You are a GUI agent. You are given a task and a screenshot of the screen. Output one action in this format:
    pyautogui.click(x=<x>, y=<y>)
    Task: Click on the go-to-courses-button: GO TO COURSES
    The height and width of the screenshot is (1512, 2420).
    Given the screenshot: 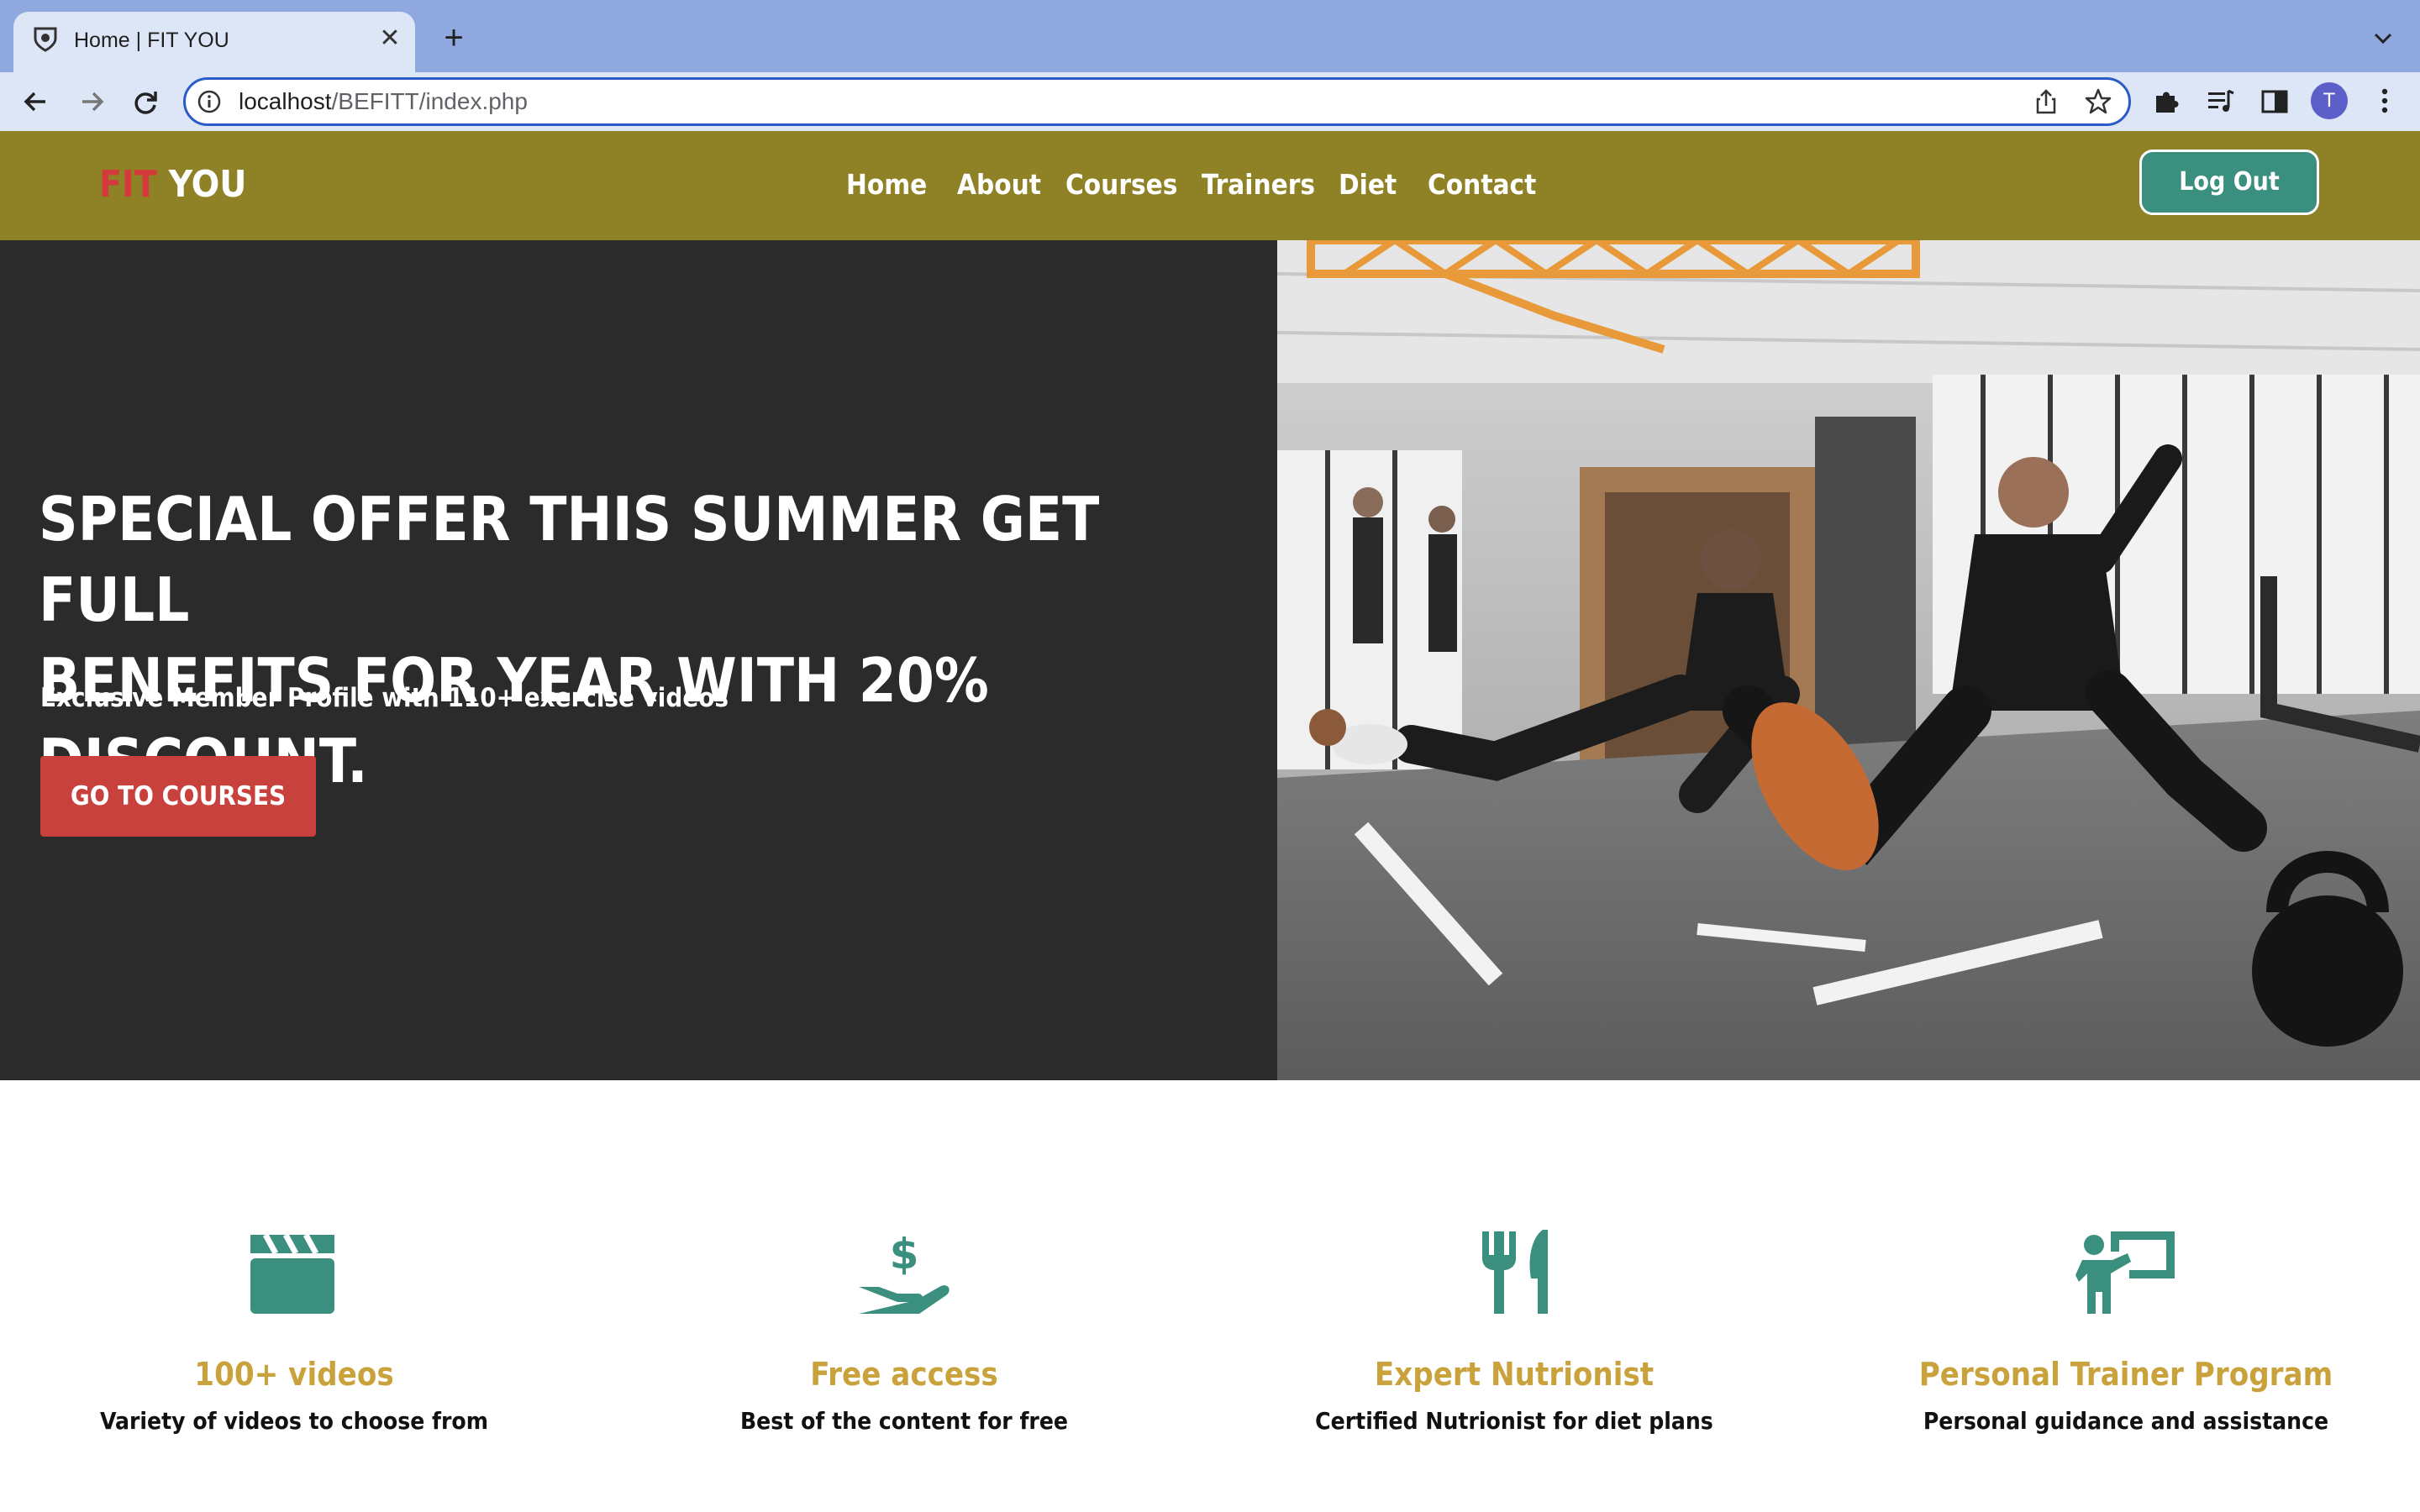 What is the action you would take?
    pyautogui.click(x=178, y=796)
    